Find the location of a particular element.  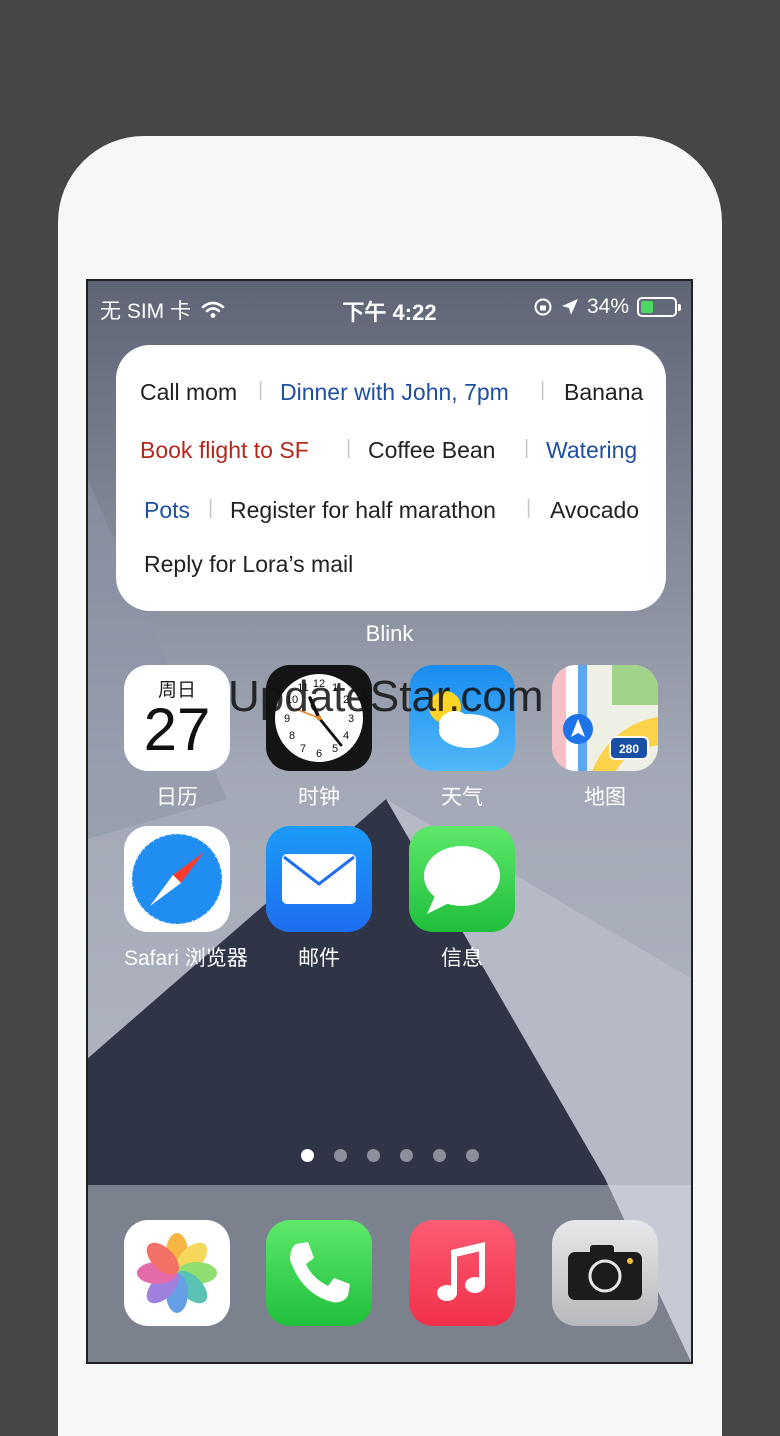

app-music is located at coordinates (462, 1273).